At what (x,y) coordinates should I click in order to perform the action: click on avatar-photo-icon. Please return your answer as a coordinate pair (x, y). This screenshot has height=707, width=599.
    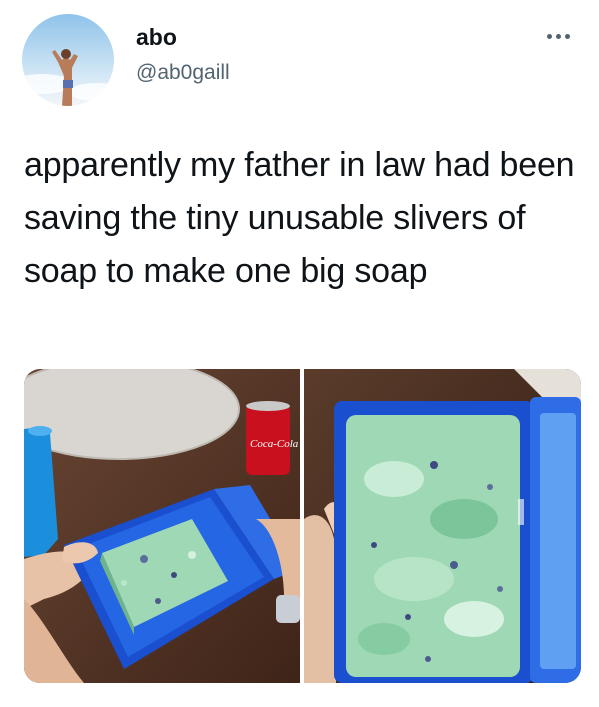
    Looking at the image, I should click on (68, 60).